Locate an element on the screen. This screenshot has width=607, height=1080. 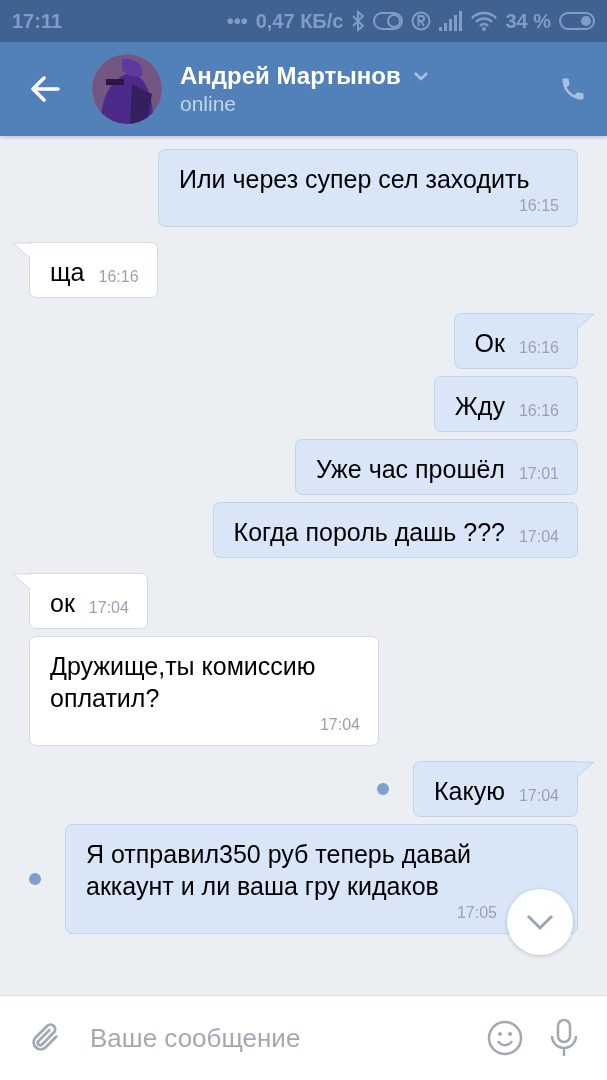
message-text: Я отправил350 руб теперь давай аккаунт и ли ваша гру кидаков is located at coordinates (279, 870).